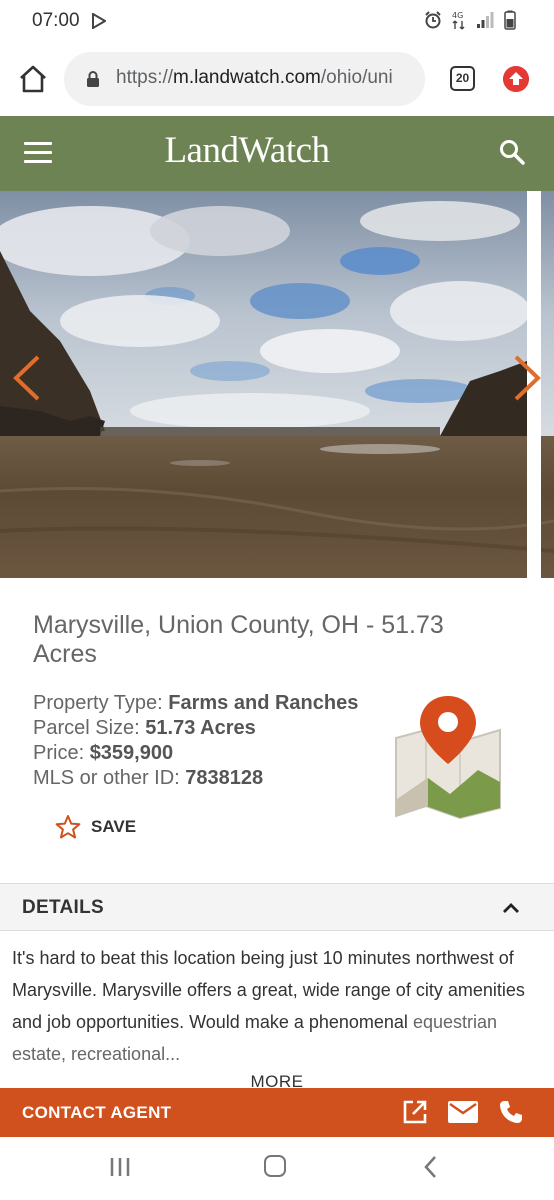 The height and width of the screenshot is (1200, 554). I want to click on chevron-right-icon, so click(527, 378).